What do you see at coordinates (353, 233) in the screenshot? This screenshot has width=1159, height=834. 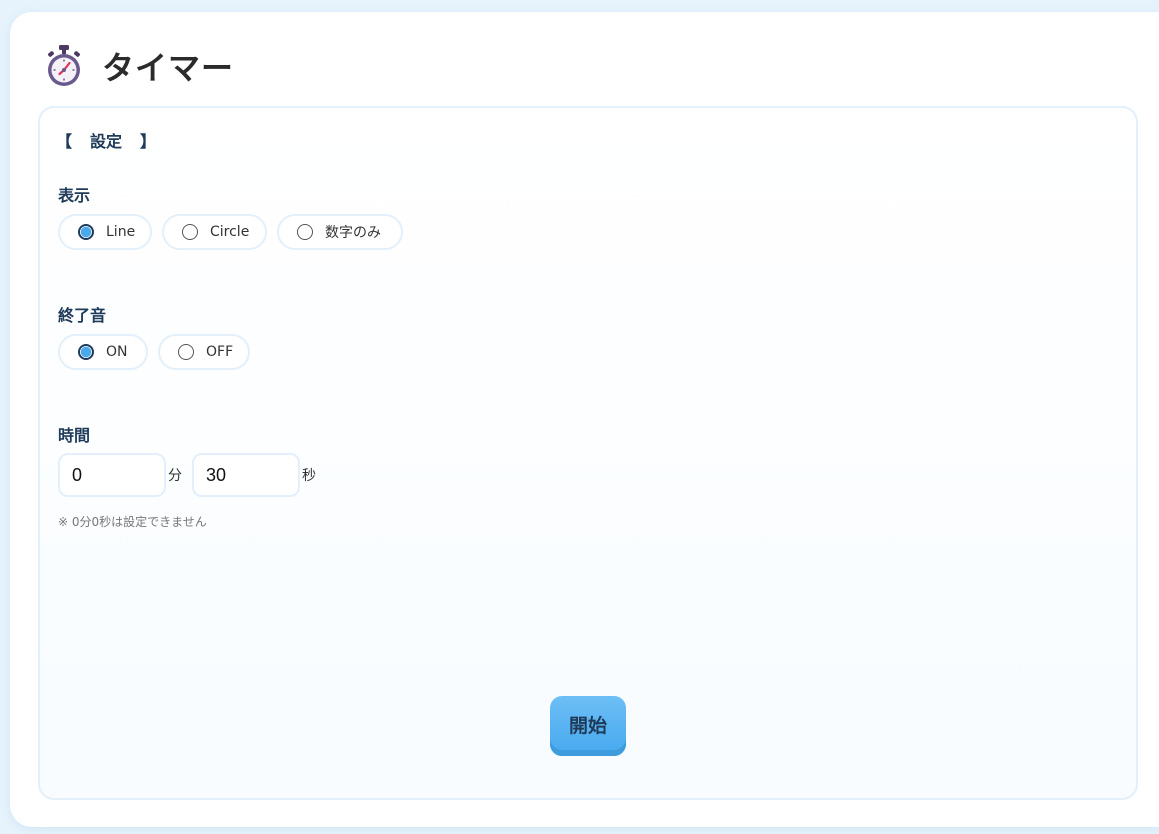 I see `display-option-digits-only-label: 数字のみ` at bounding box center [353, 233].